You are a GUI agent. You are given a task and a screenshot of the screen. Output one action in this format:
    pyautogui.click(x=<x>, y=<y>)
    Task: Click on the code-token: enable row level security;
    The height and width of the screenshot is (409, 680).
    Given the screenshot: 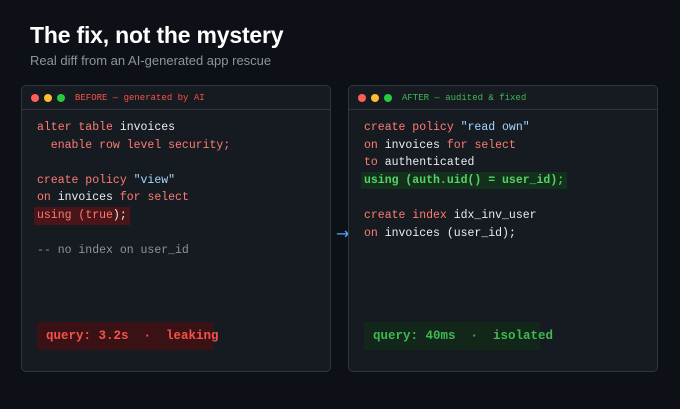 What is the action you would take?
    pyautogui.click(x=134, y=145)
    